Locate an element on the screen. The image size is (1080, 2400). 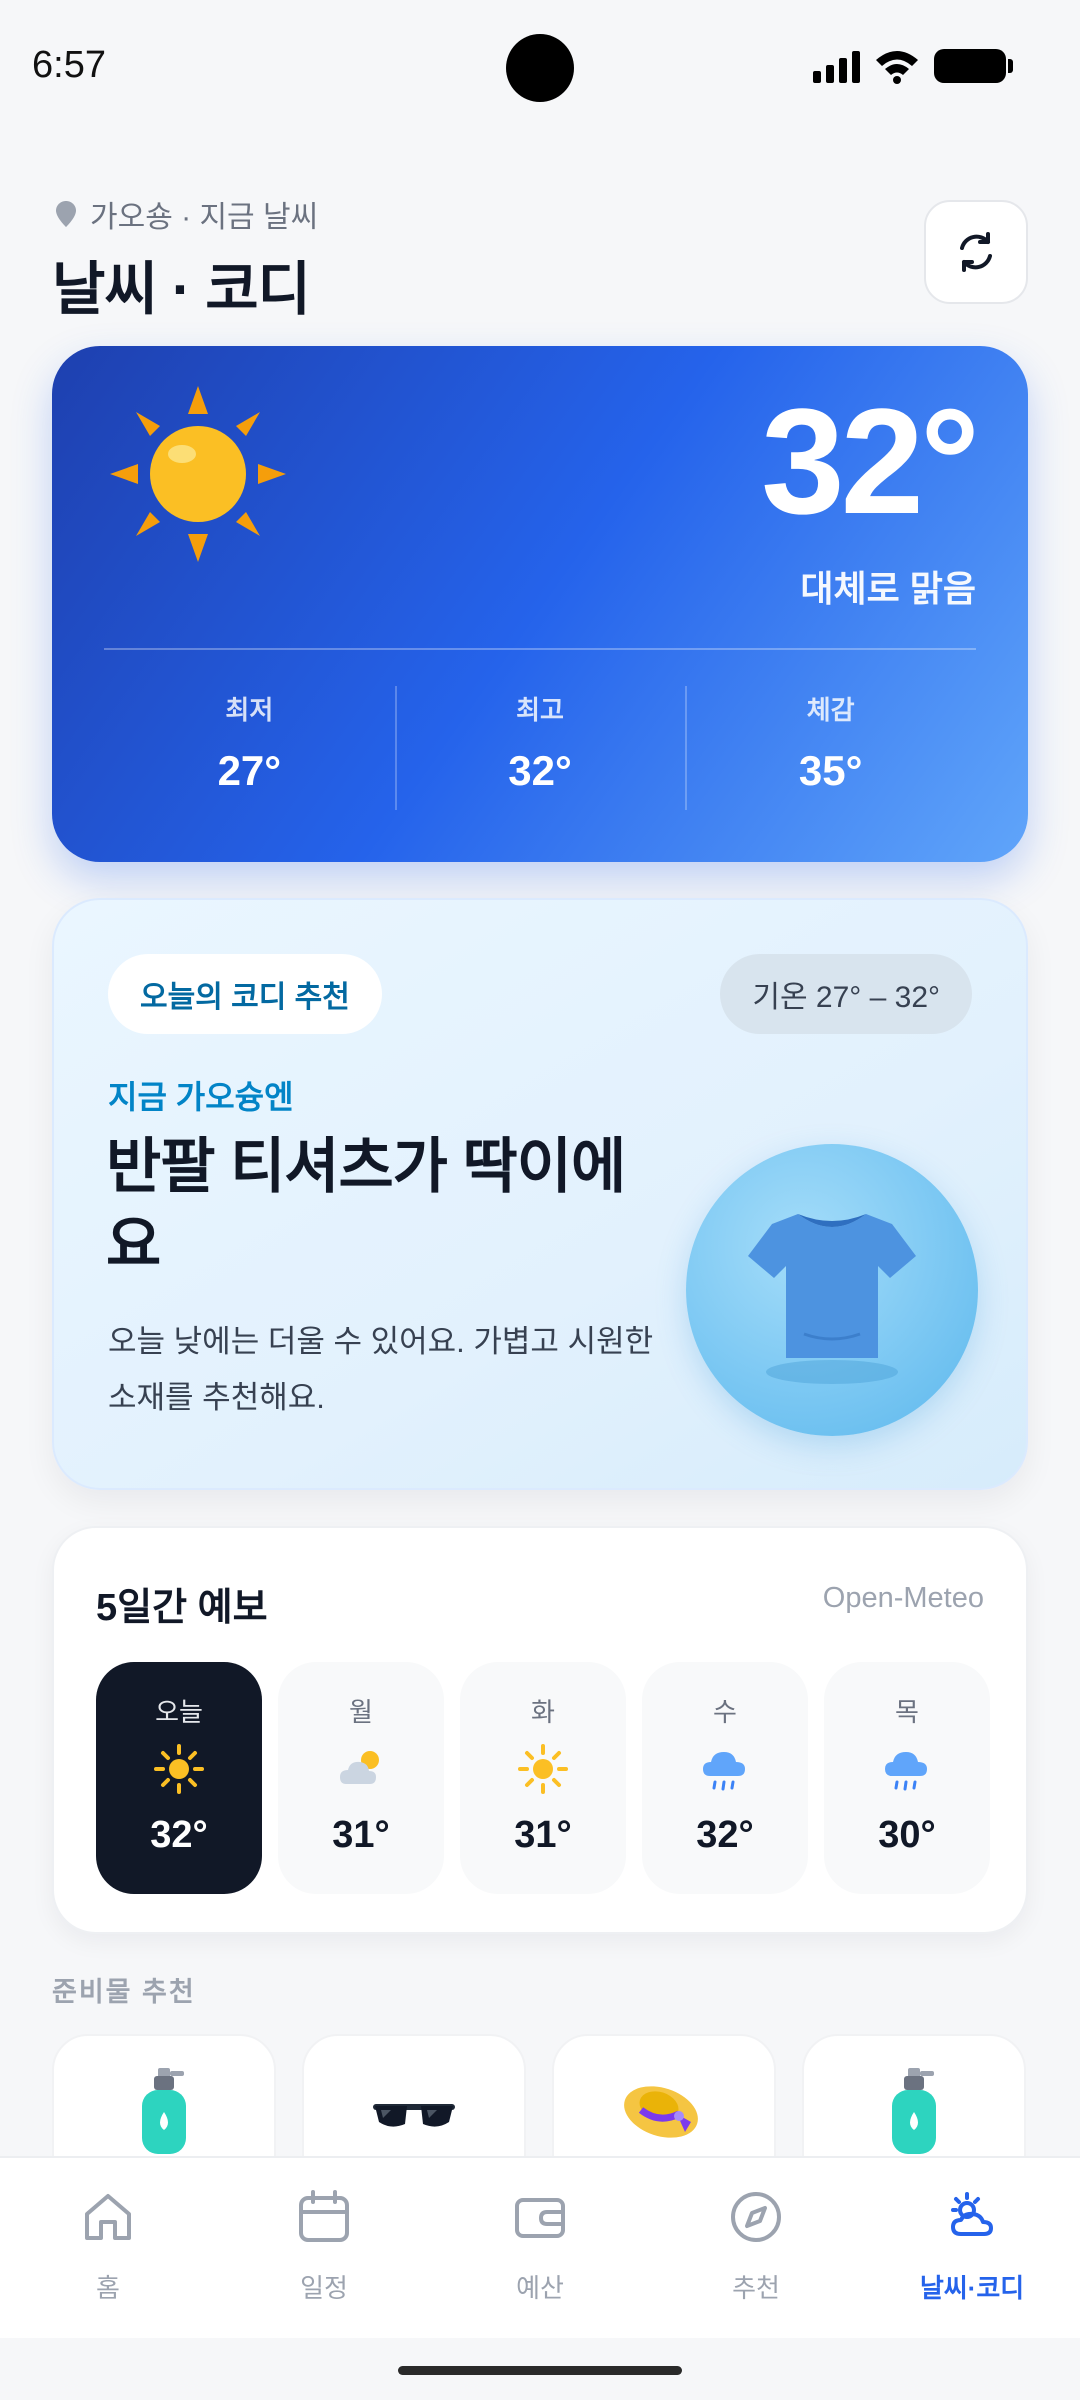
battery-icon is located at coordinates (973, 66).